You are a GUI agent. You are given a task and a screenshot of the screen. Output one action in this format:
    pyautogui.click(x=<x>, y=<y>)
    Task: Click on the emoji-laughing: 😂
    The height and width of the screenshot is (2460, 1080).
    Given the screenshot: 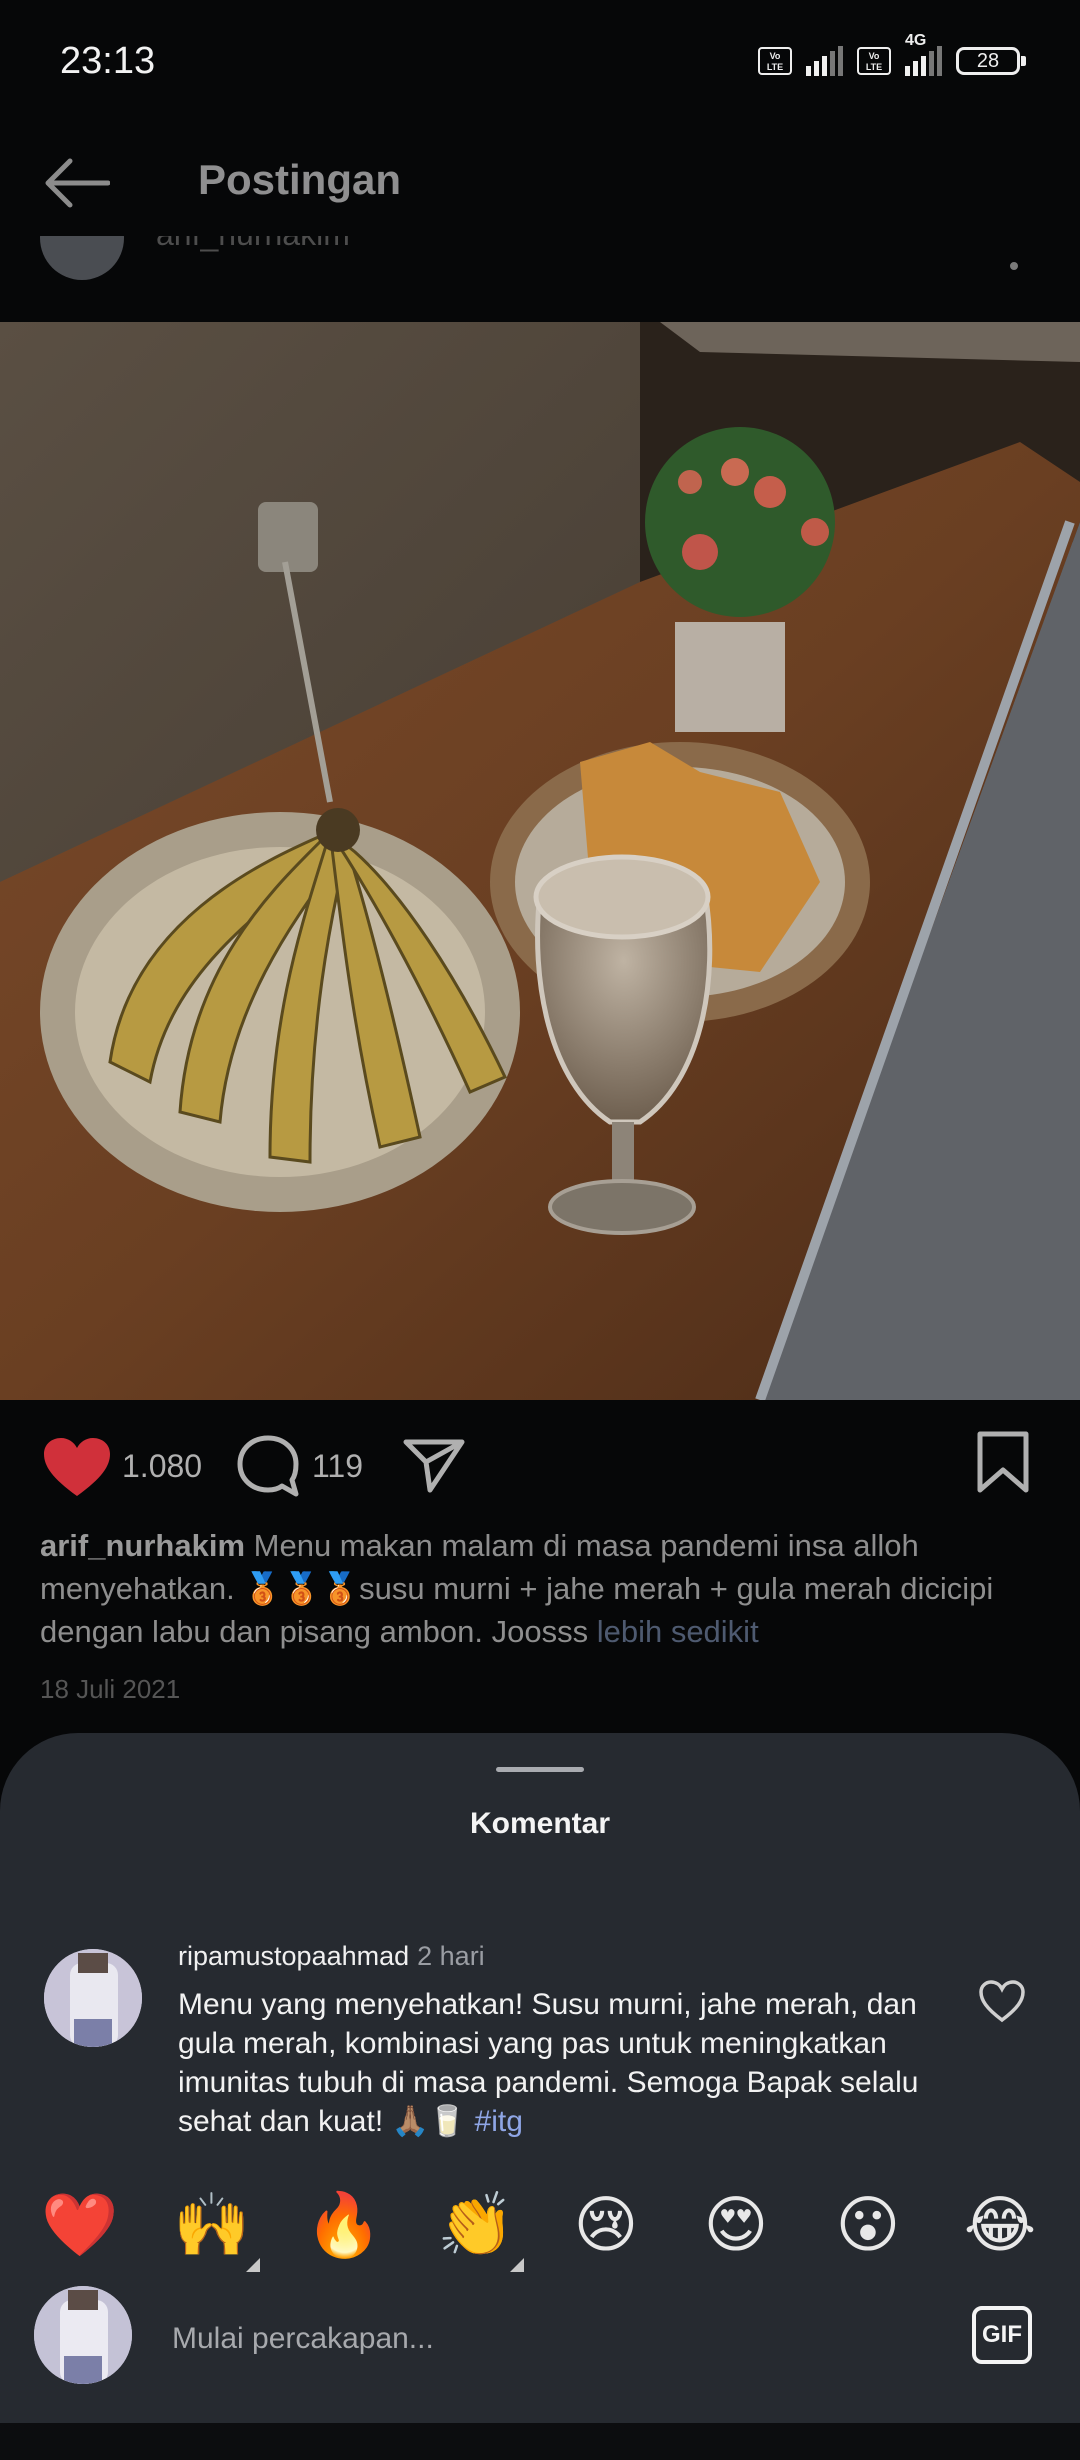 What is the action you would take?
    pyautogui.click(x=1000, y=2226)
    